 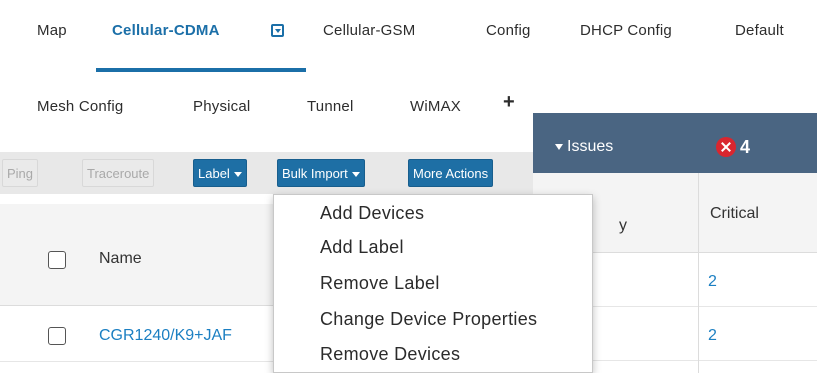 I want to click on issues-title-text: Issues, so click(x=590, y=146).